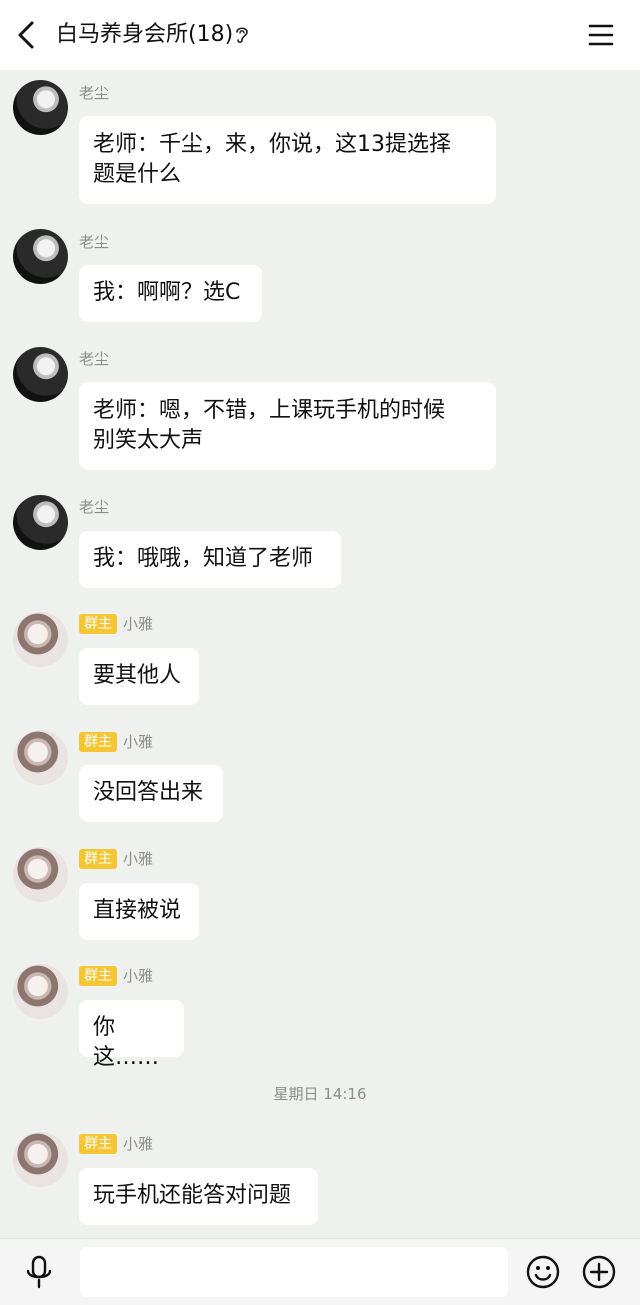 The image size is (640, 1305). I want to click on message-bubble: 玩手机还能答对问题, so click(198, 1196).